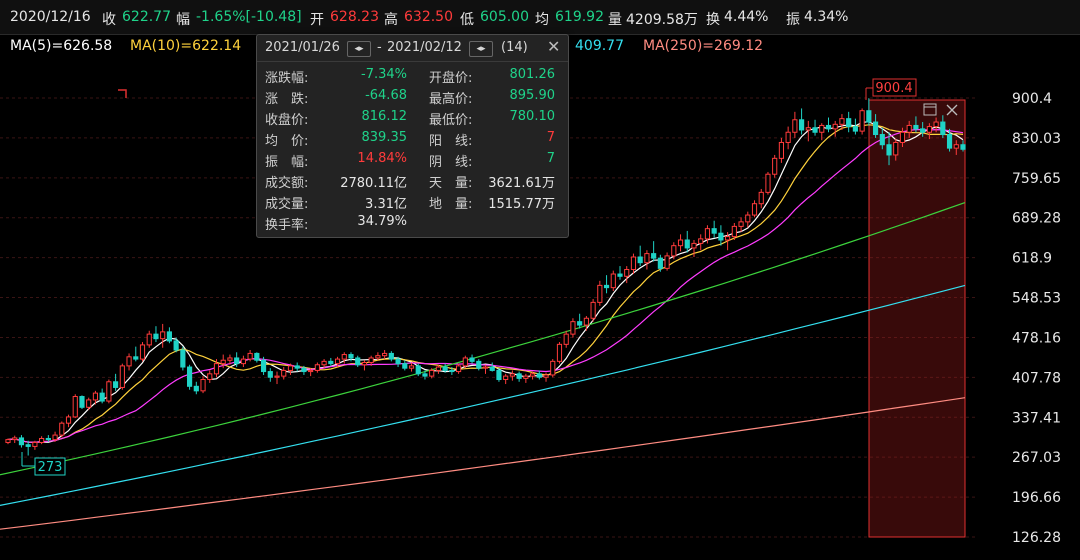  Describe the element at coordinates (481, 49) in the screenshot. I see `range-end-stepper-icon: ◂▸` at that location.